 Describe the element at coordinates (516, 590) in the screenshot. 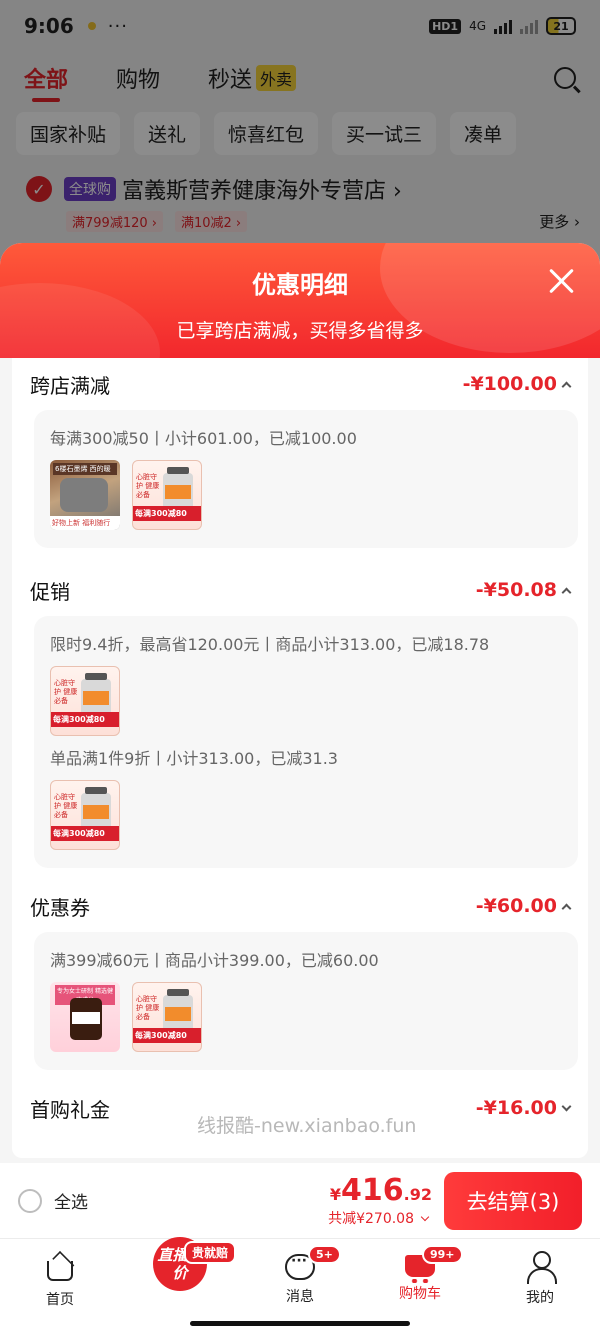

I see `section-amount-value: -¥50.08` at that location.